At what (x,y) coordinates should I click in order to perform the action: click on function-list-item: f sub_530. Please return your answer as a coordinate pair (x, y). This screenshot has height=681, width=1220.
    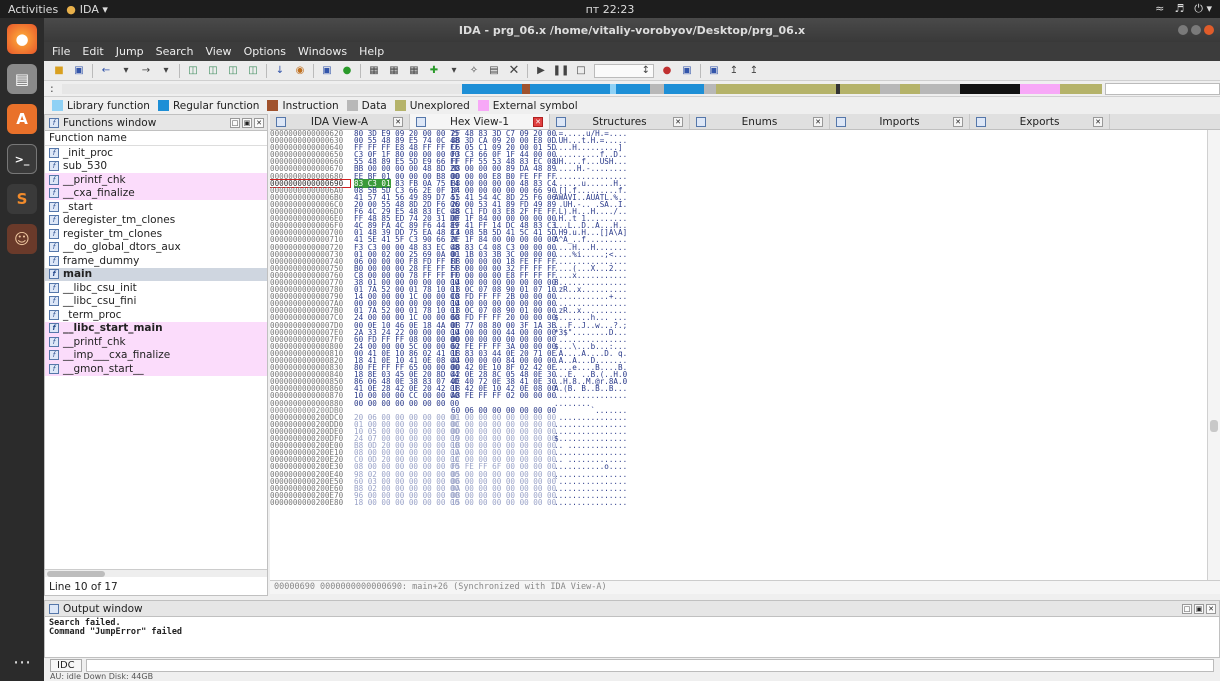
    Looking at the image, I should click on (156, 167).